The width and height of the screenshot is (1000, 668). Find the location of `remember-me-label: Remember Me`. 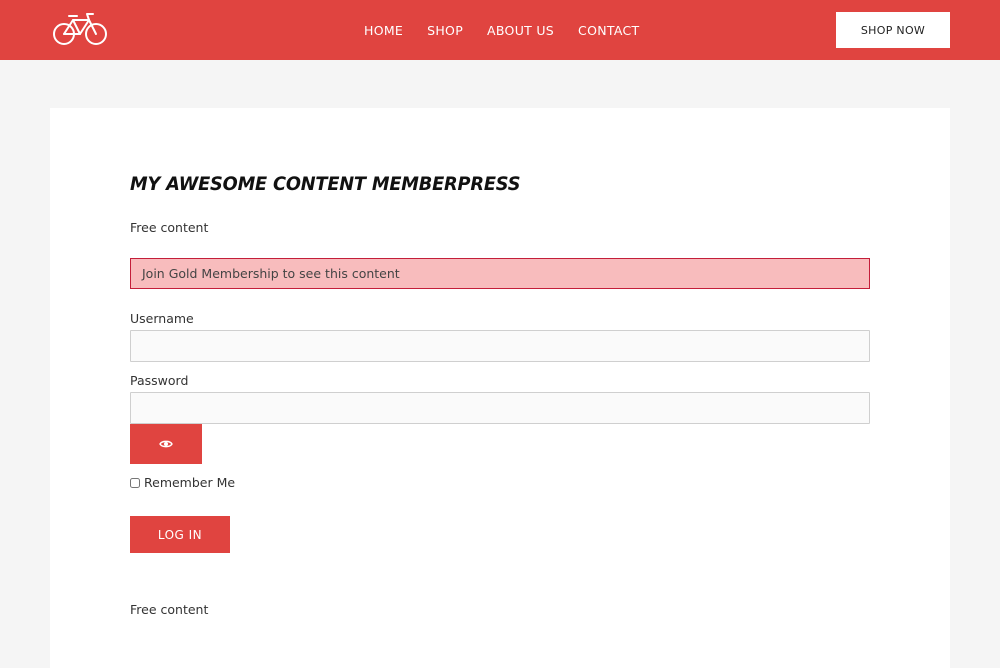

remember-me-label: Remember Me is located at coordinates (190, 482).